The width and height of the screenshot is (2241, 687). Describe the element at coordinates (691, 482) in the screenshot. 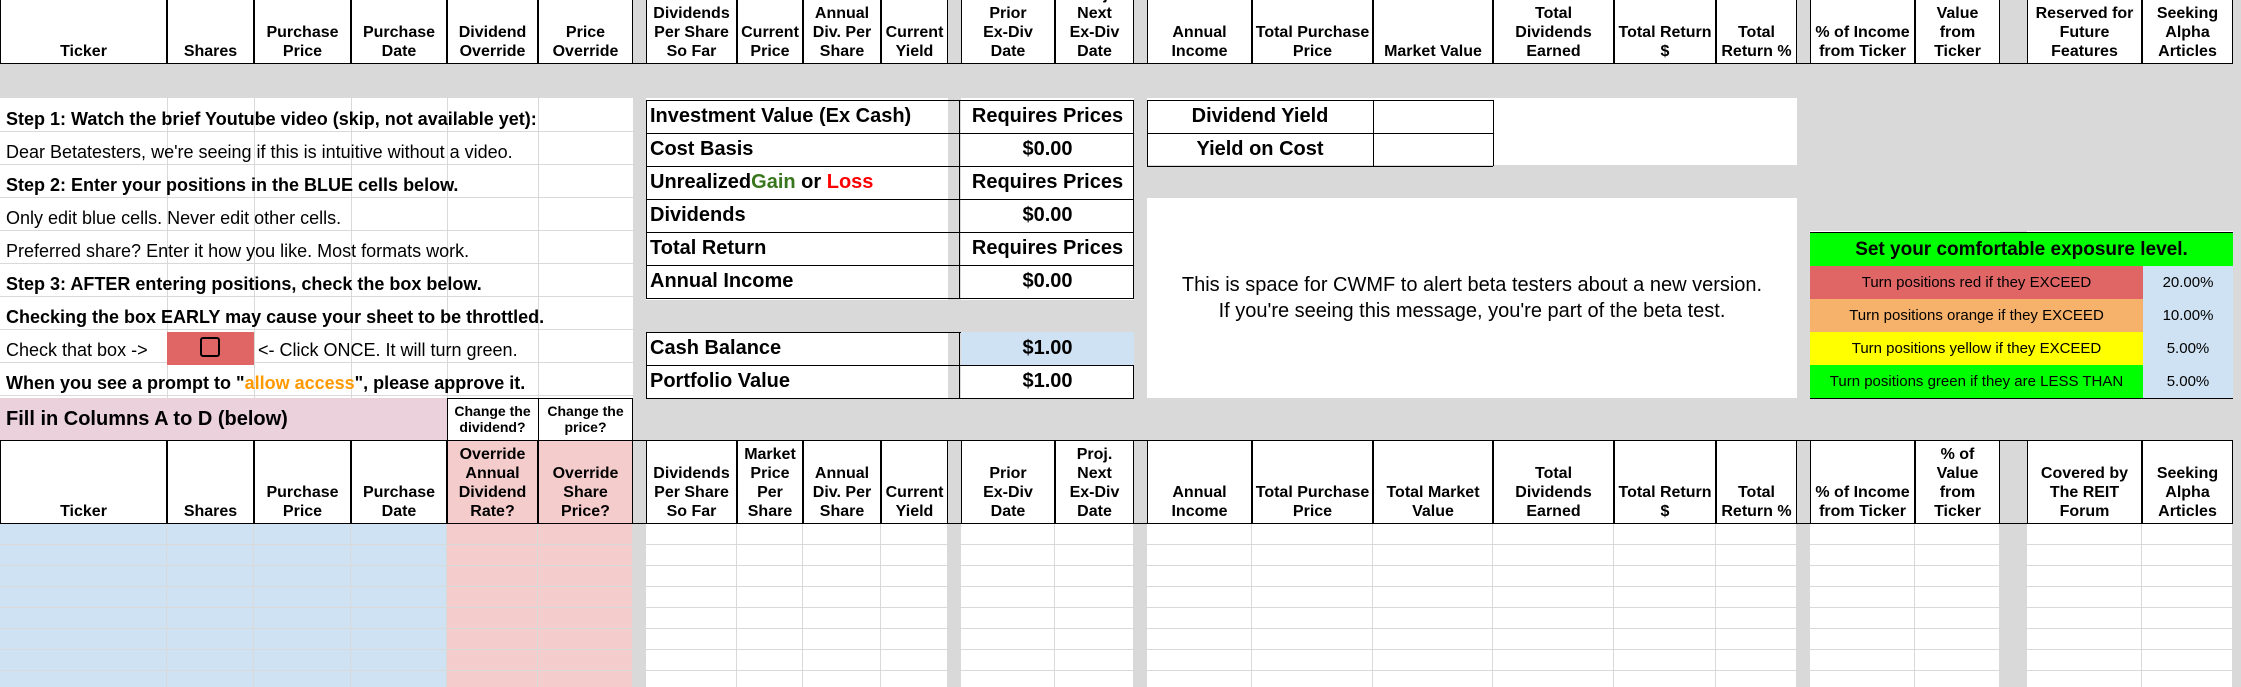

I see `bottom-header-7: Dividends Per Share So Far` at that location.